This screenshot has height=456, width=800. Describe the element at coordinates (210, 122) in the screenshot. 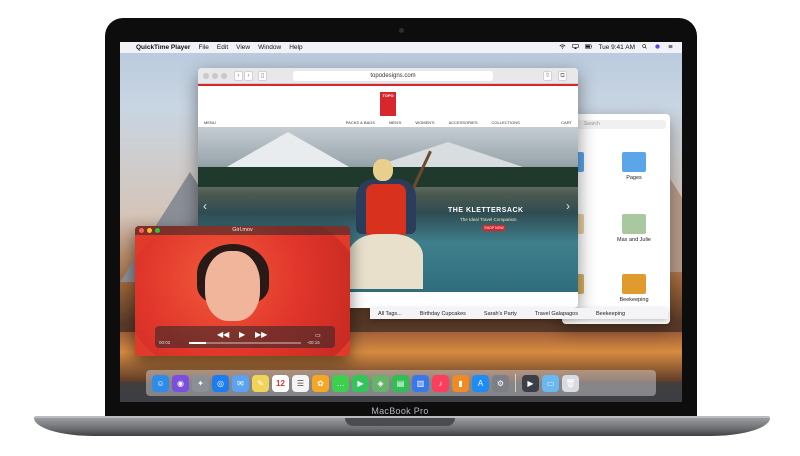

I see `site-menu-link: MENU` at that location.